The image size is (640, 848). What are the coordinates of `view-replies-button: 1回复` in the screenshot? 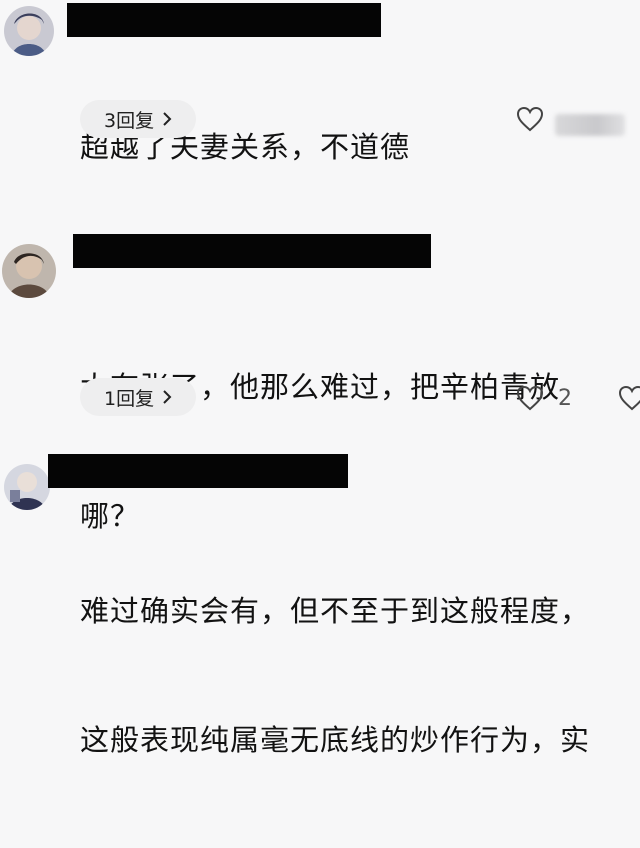 It's located at (138, 397).